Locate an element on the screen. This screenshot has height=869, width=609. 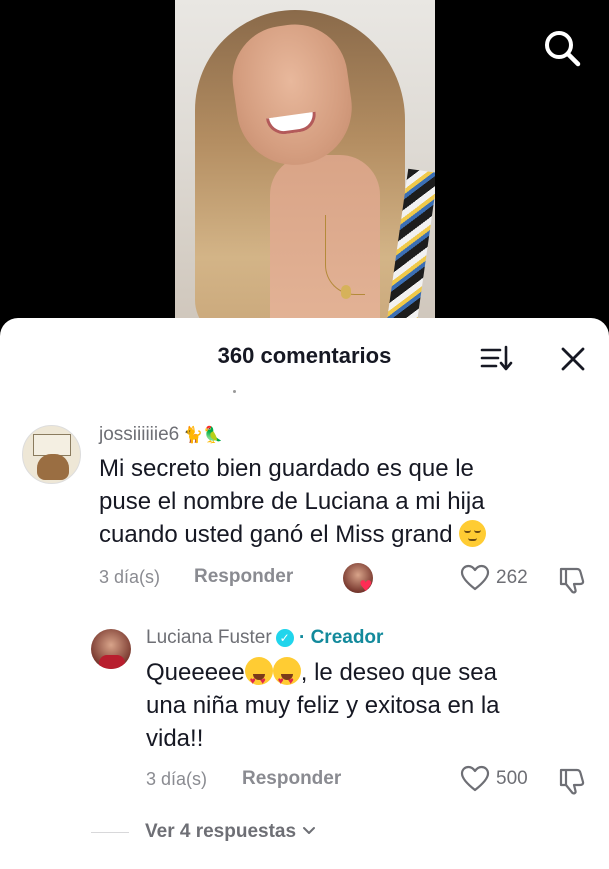
comment-line: cuando usted ganó el Miss grand is located at coordinates (339, 534).